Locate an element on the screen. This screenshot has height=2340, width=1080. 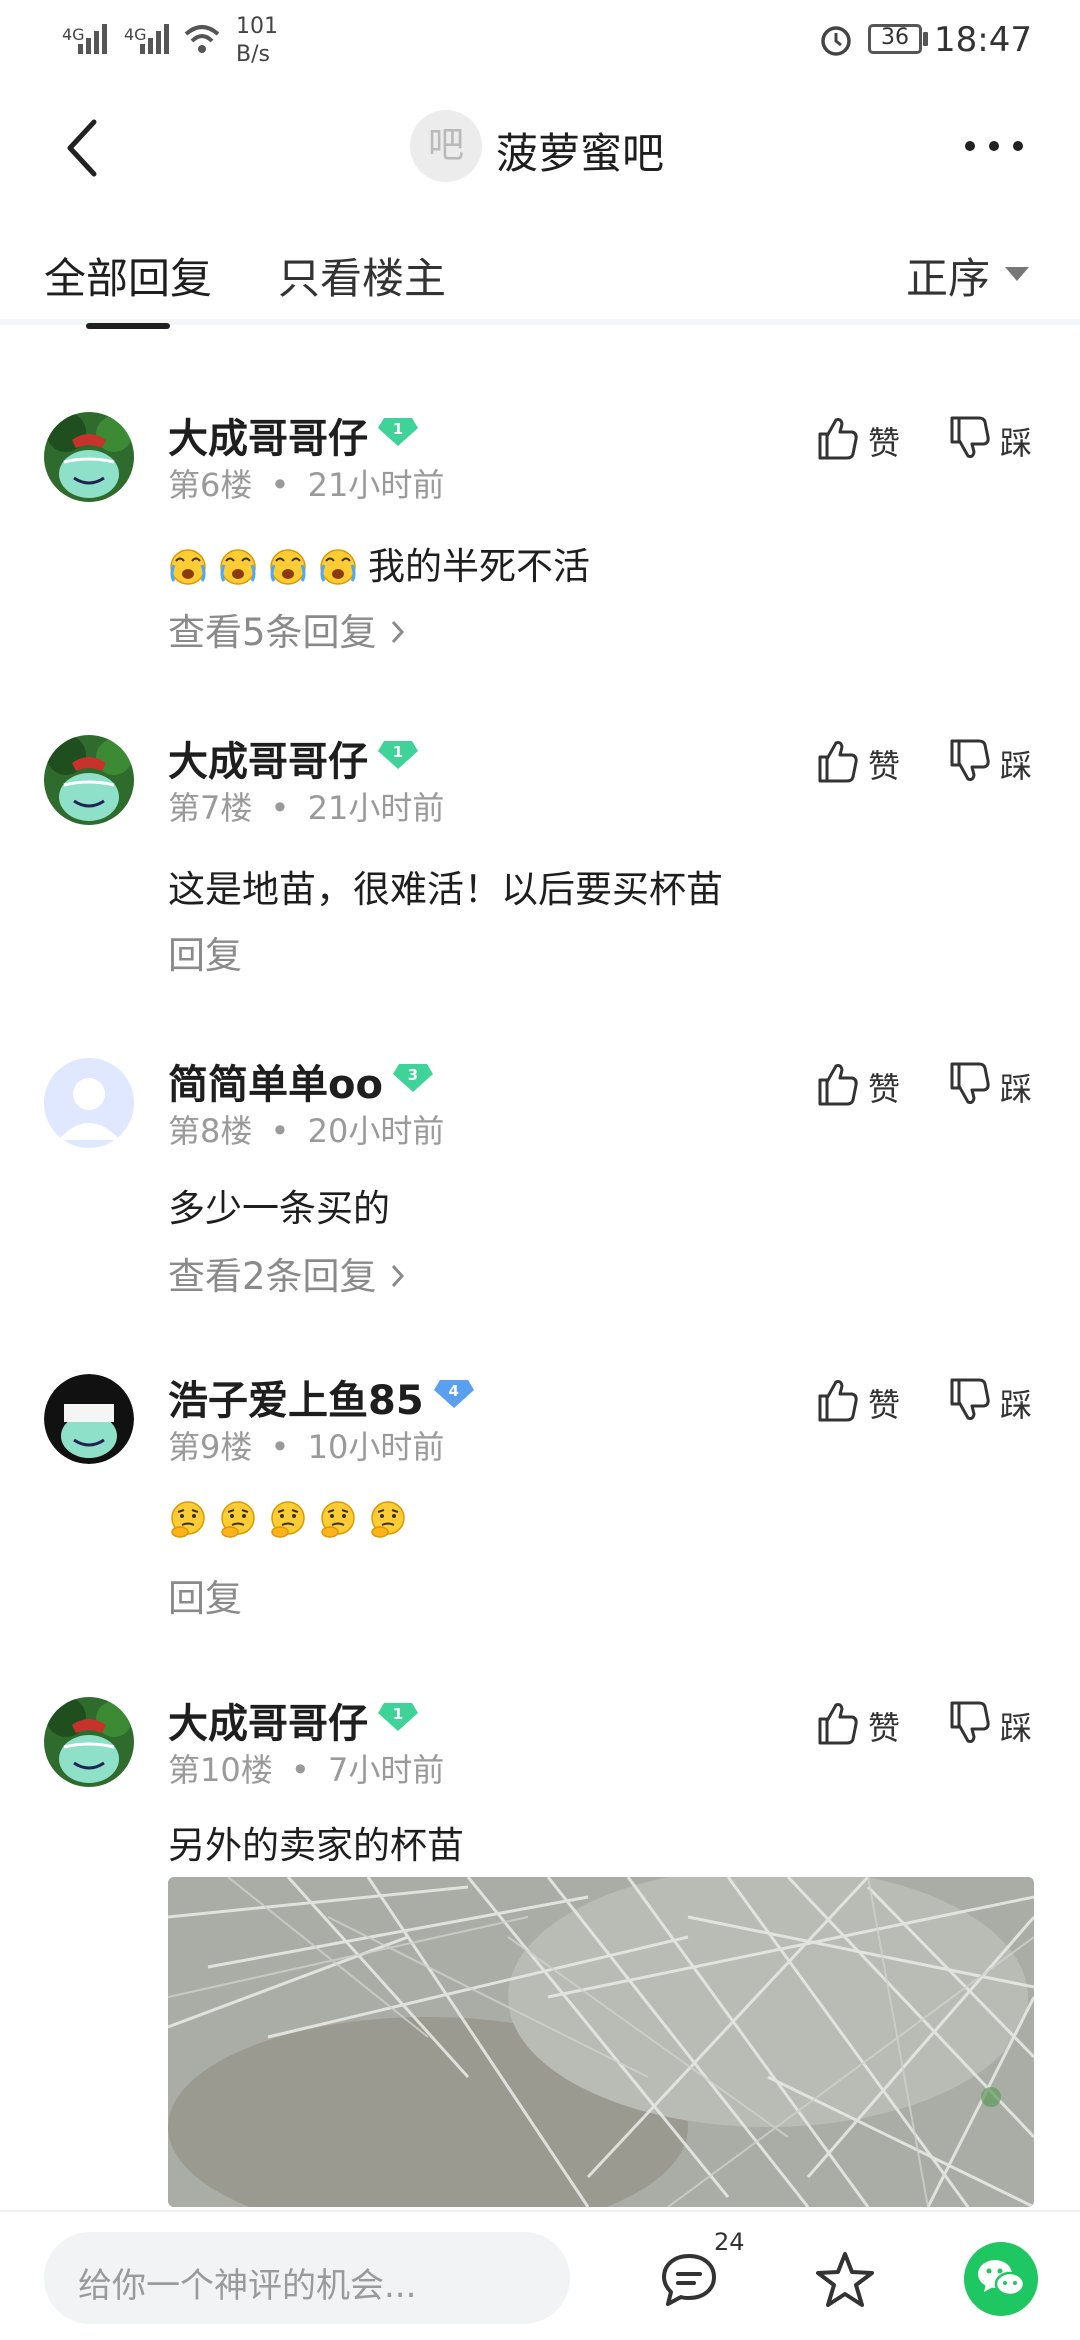
floor-number: 第7楼 is located at coordinates (210, 808).